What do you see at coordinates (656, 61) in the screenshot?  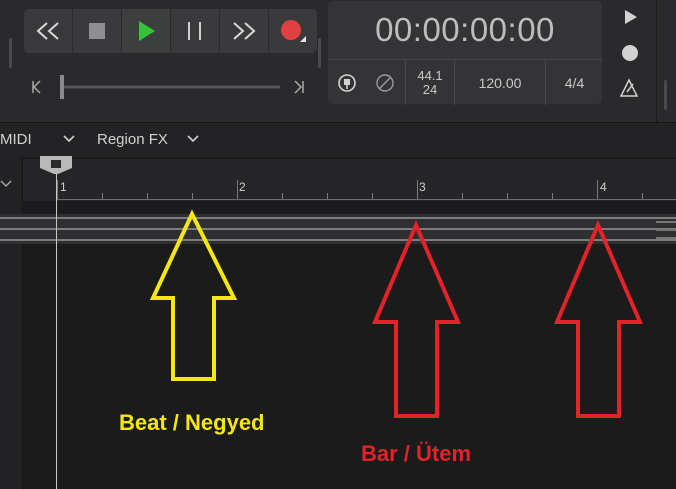 I see `divider` at bounding box center [656, 61].